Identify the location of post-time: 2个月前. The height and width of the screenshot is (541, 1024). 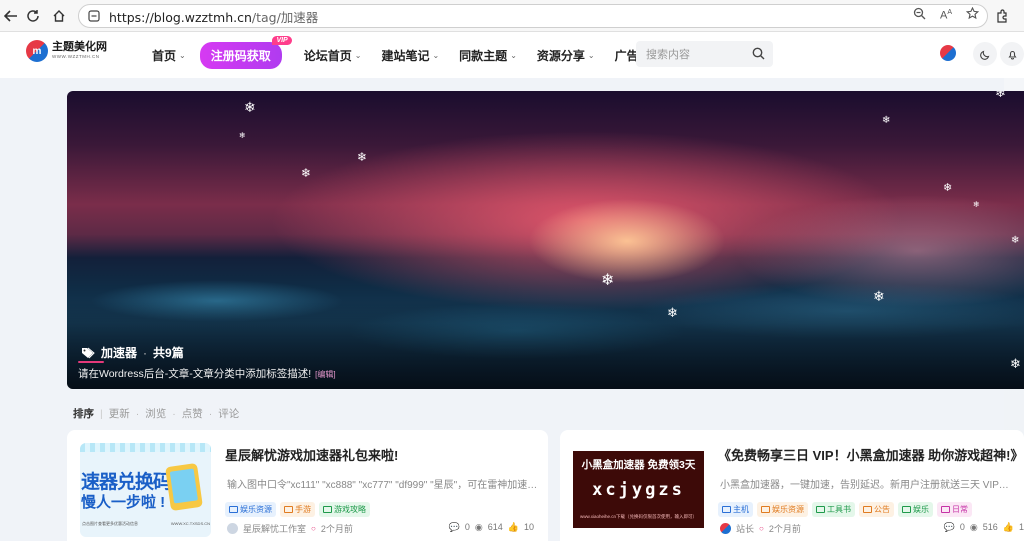
(784, 529).